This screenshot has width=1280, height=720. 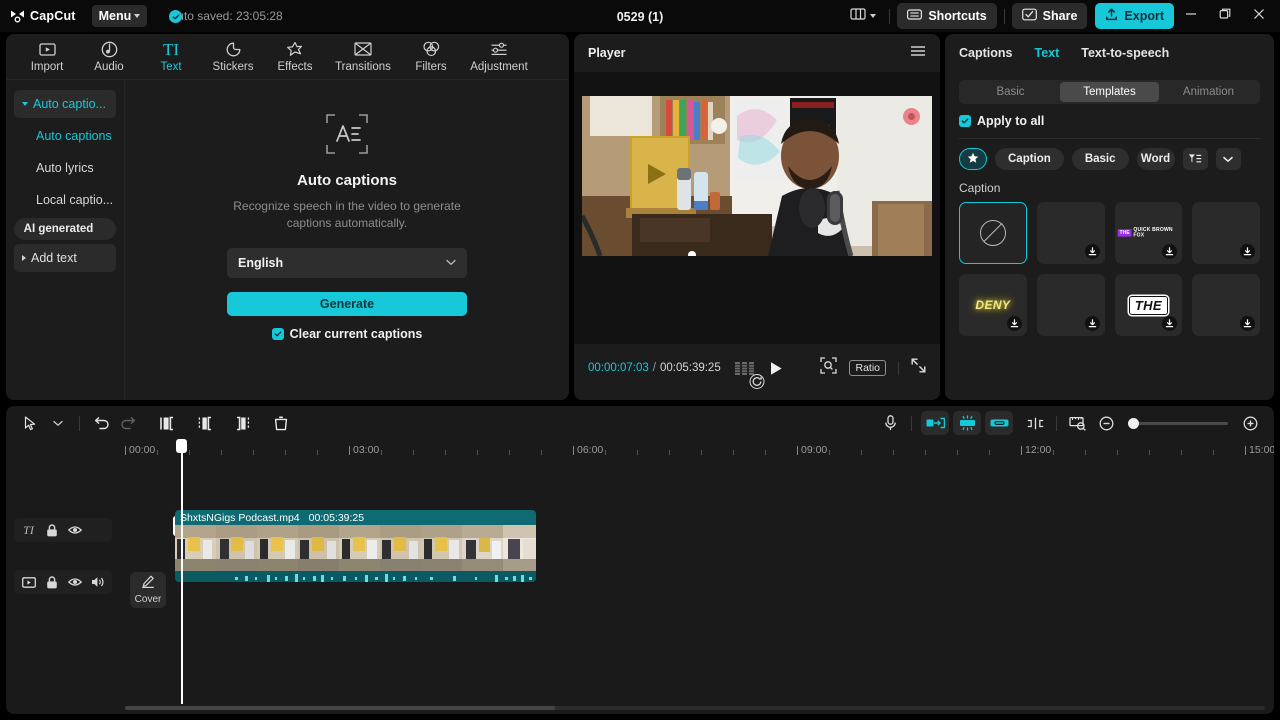 What do you see at coordinates (985, 53) in the screenshot?
I see `tab-captions: Captions` at bounding box center [985, 53].